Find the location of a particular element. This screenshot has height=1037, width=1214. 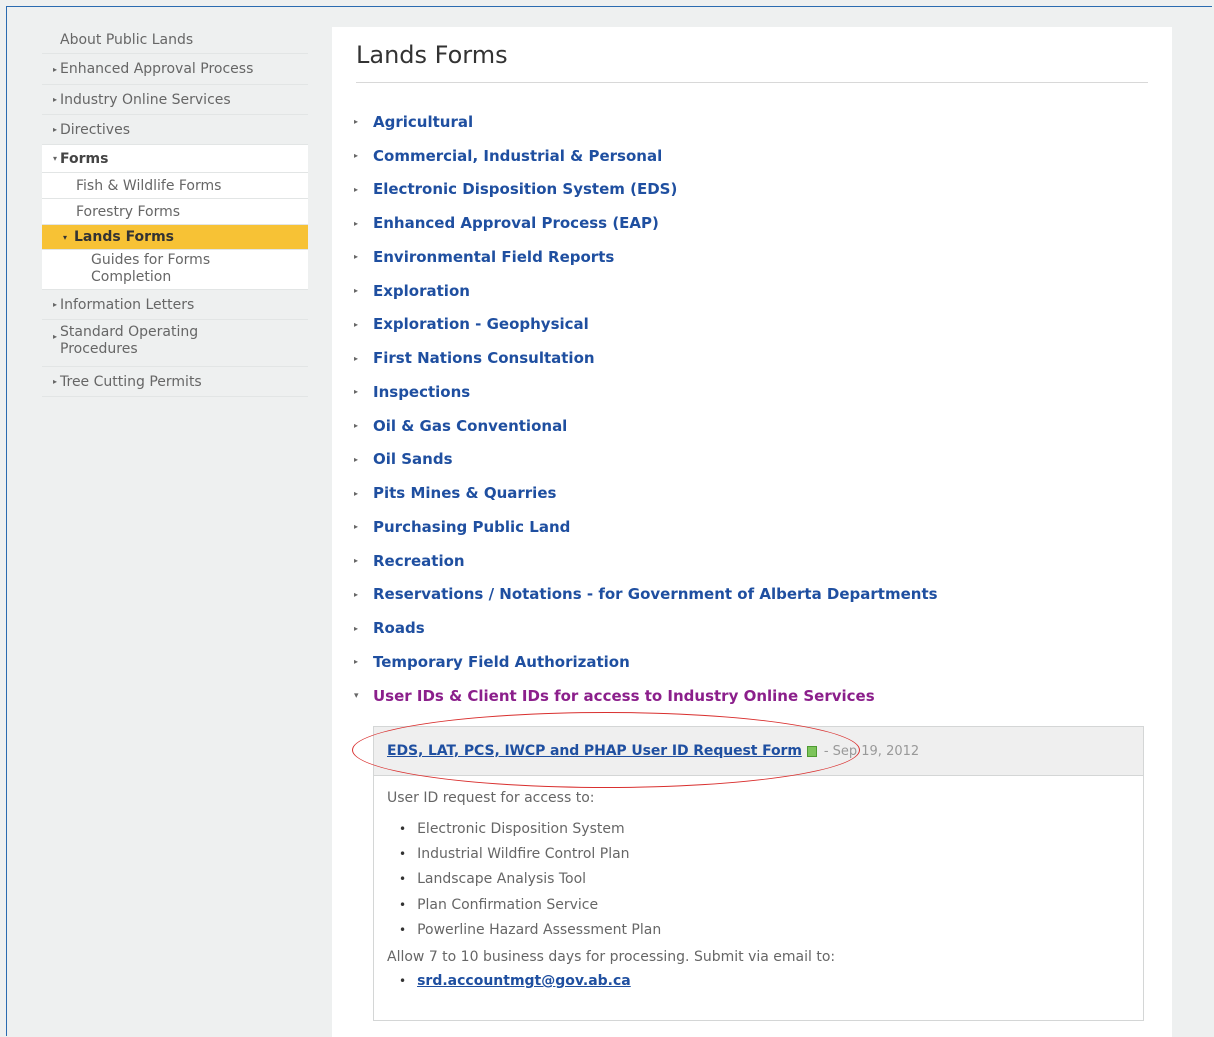

category-item: ▸ Environmental Field Reports is located at coordinates (646, 257).